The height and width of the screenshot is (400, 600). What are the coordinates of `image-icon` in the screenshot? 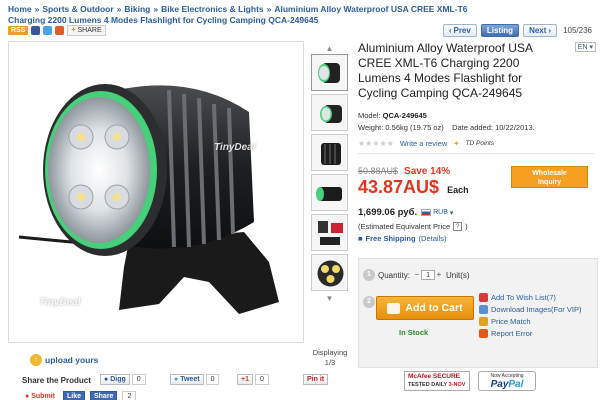 It's located at (483, 309).